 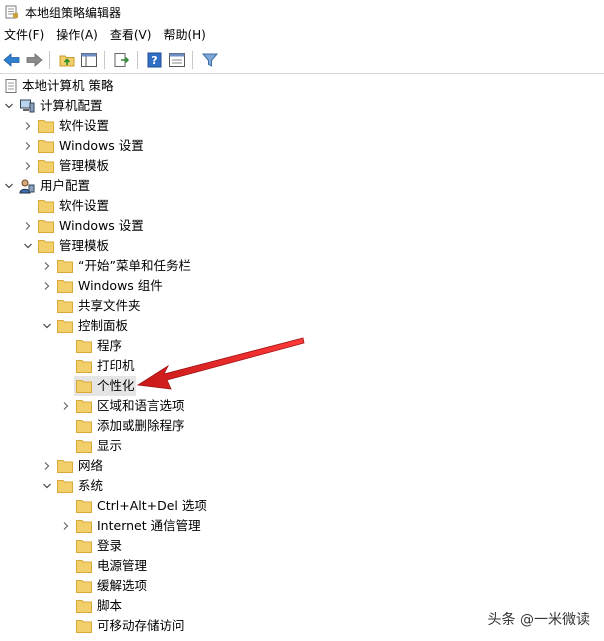 I want to click on tree-label: 区域和语言选项, so click(x=141, y=405).